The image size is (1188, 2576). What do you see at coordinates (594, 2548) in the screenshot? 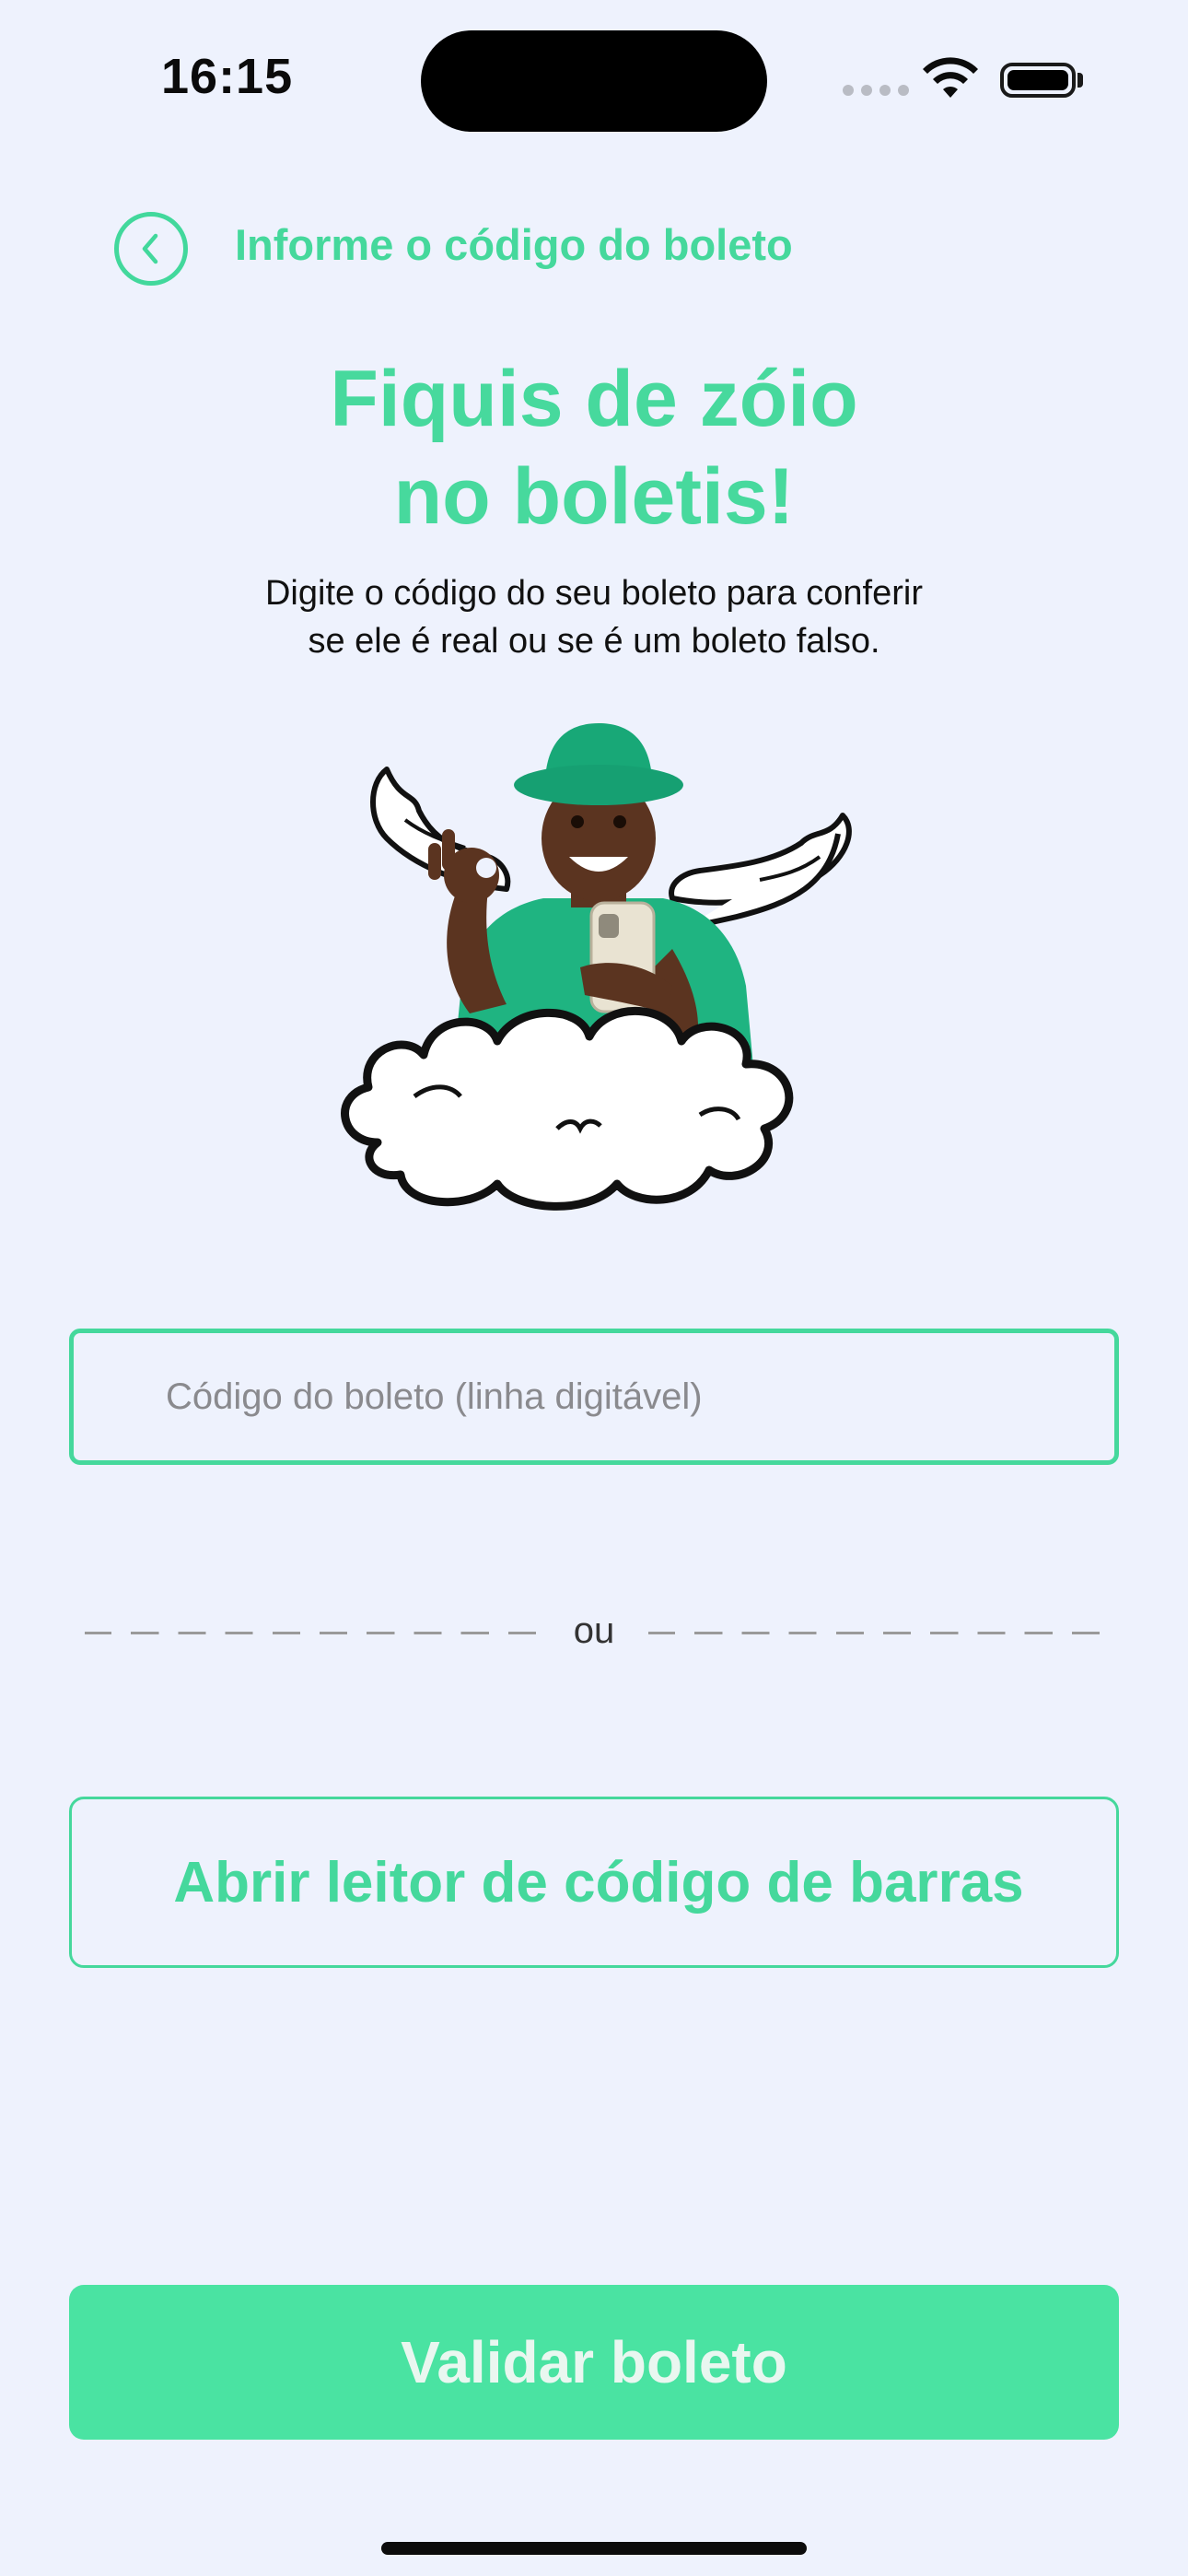
I see `home-indicator` at bounding box center [594, 2548].